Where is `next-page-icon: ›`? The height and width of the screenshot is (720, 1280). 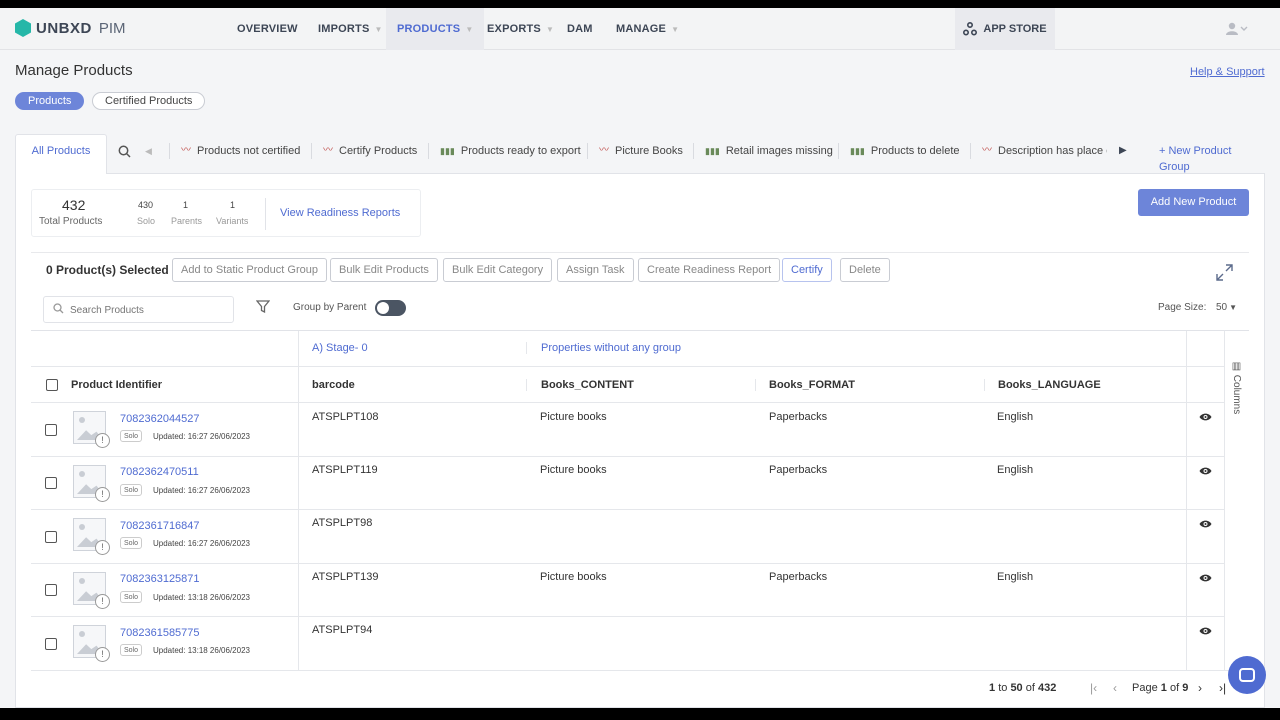
next-page-icon: › is located at coordinates (1200, 688).